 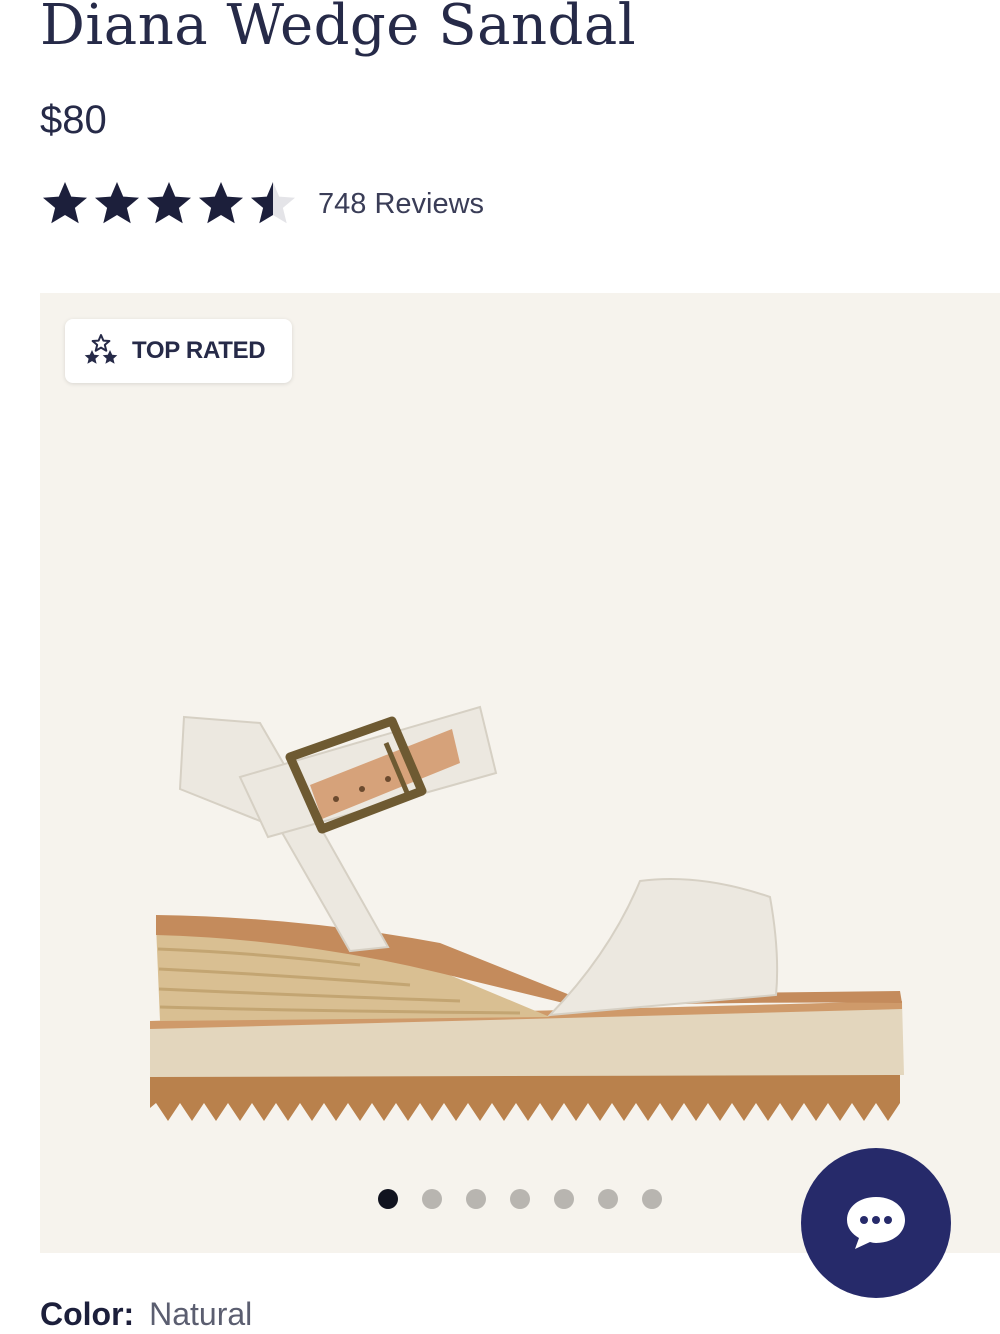 I want to click on rating-summary: 748 Reviews, so click(x=262, y=204).